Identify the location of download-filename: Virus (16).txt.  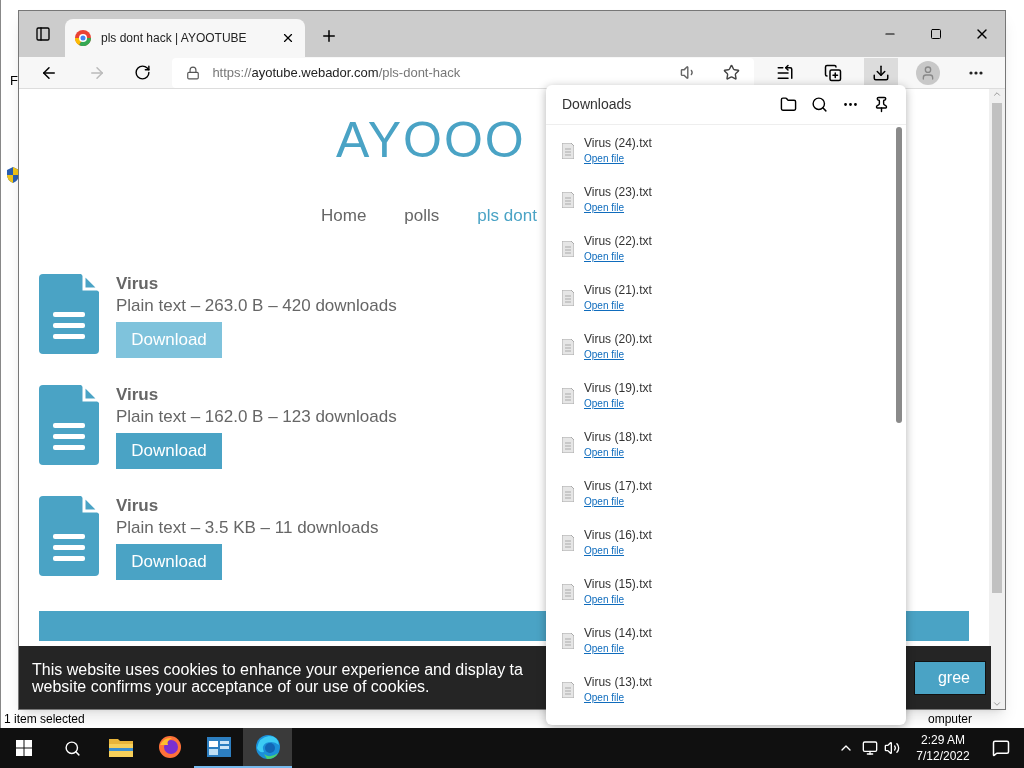
(618, 535).